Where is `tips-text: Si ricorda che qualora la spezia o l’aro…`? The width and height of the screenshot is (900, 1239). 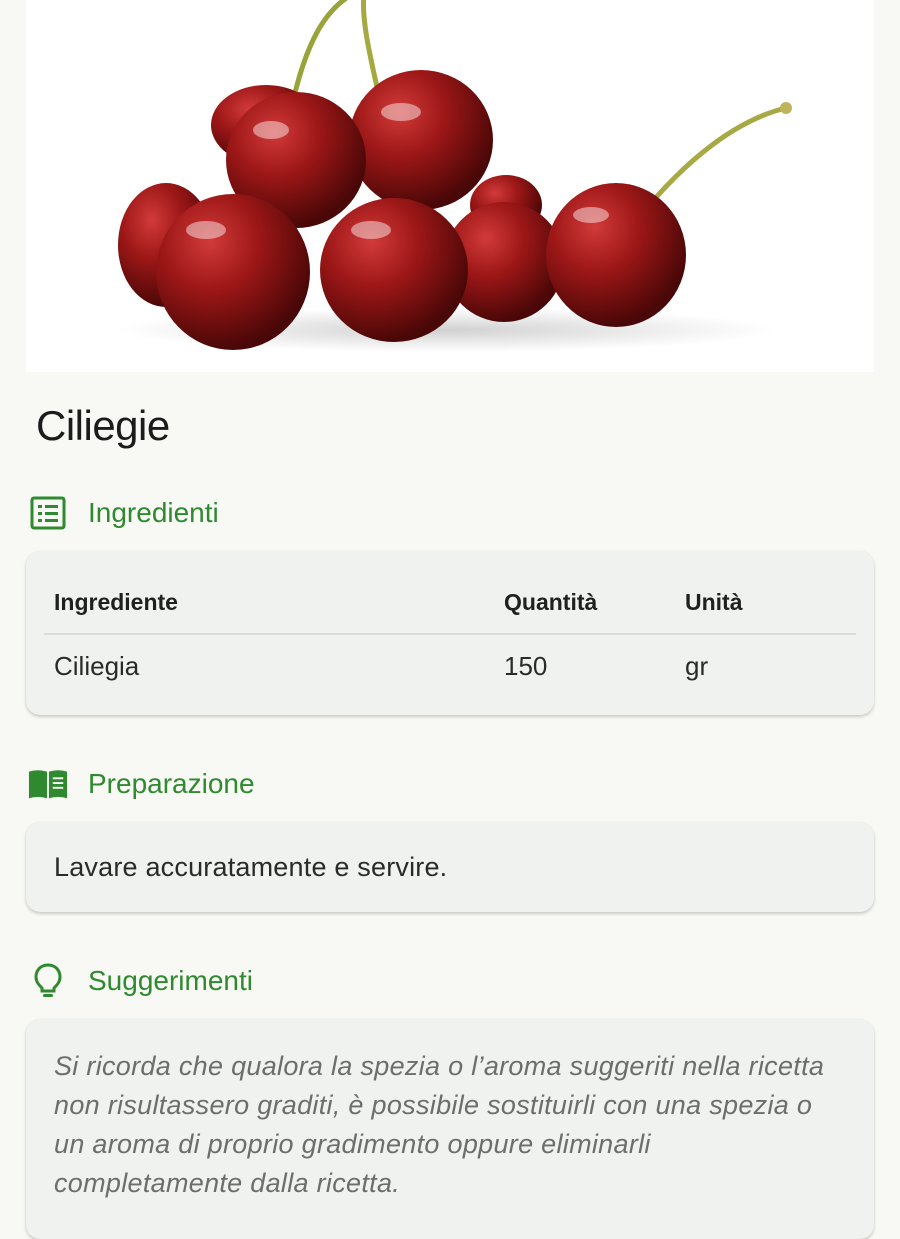 tips-text: Si ricorda che qualora la spezia o l’aro… is located at coordinates (439, 1124).